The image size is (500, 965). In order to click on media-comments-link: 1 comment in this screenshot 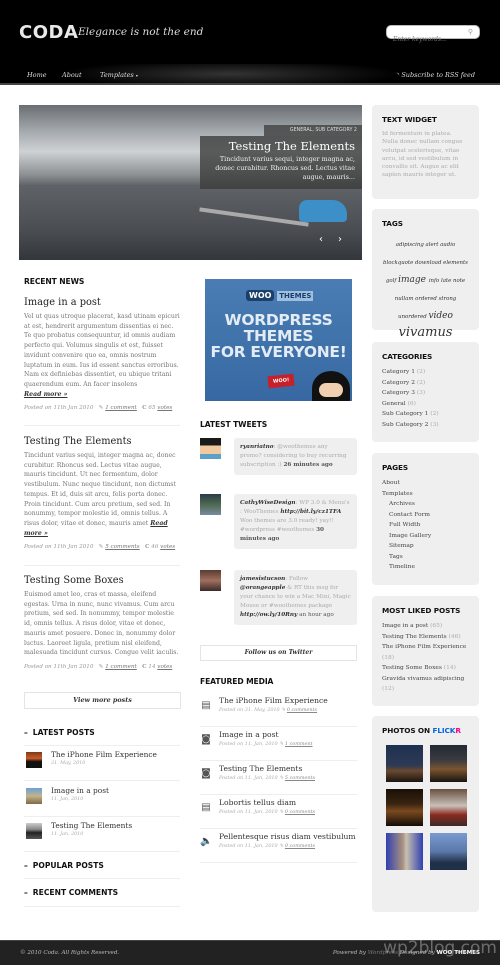, I will do `click(299, 744)`.